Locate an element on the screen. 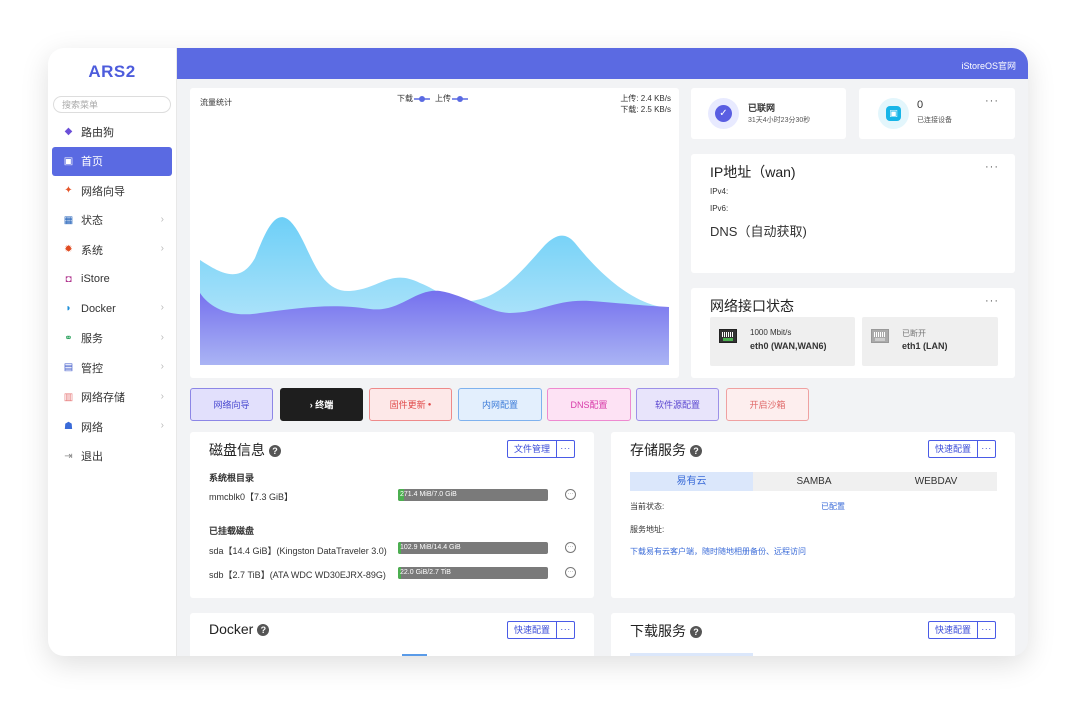  sidebar-item-wizard: ✦ 网络向导 is located at coordinates (112, 191).